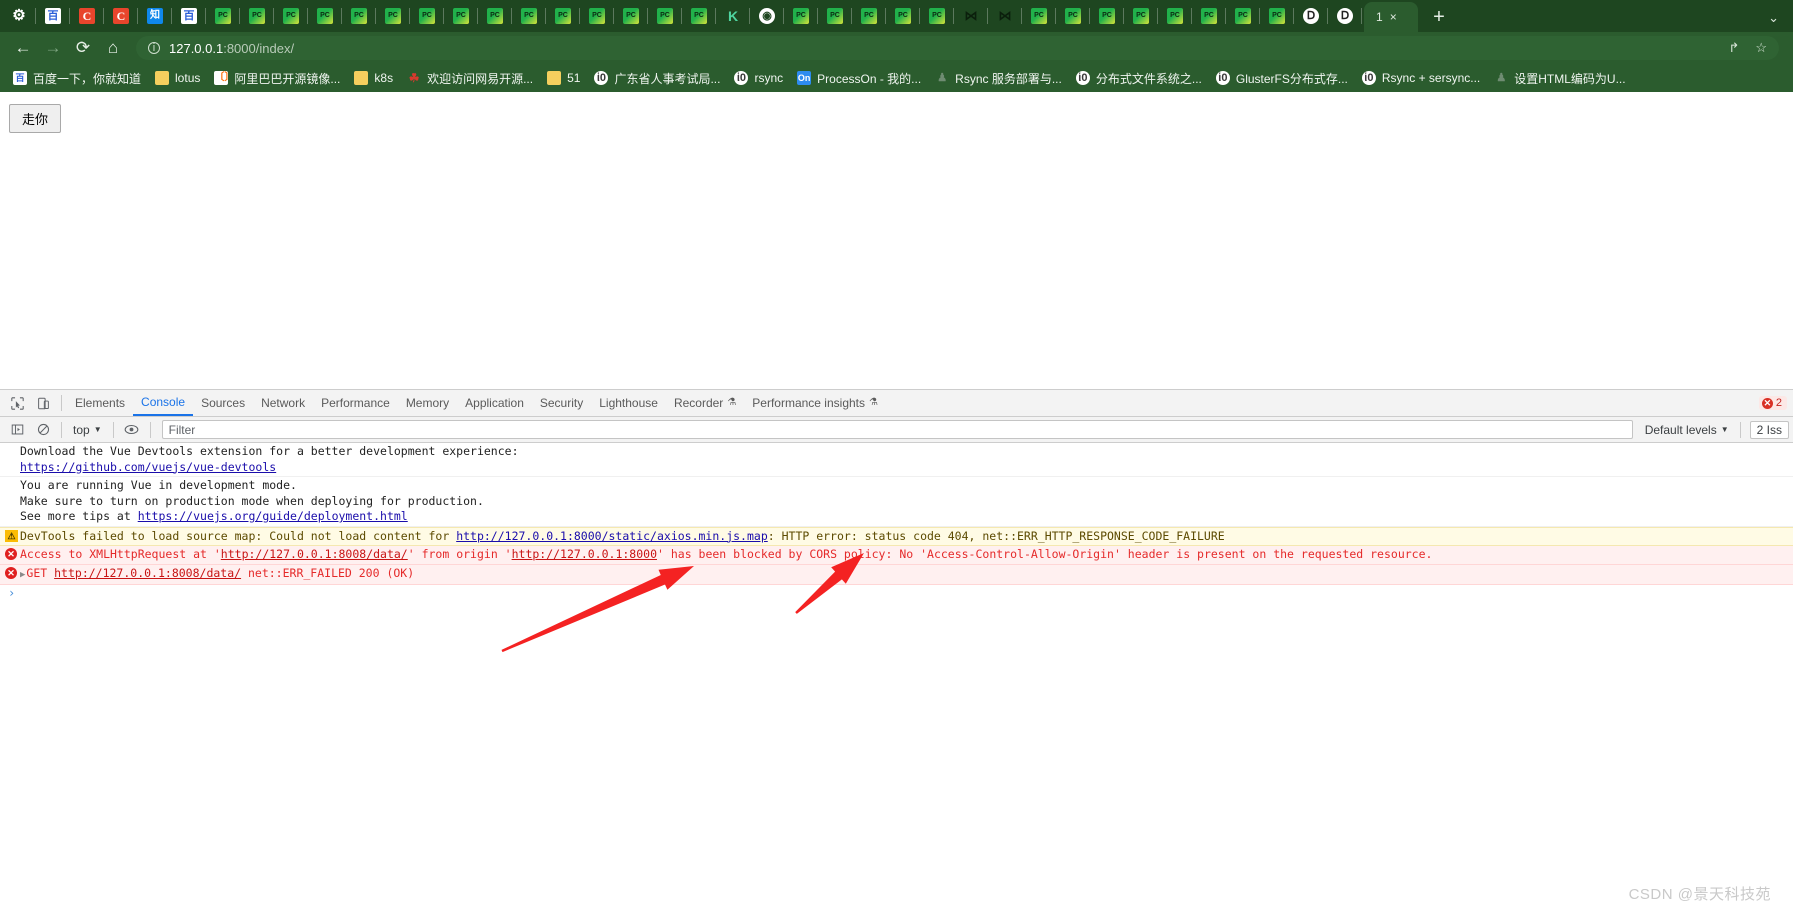 This screenshot has height=918, width=1793. Describe the element at coordinates (1687, 430) in the screenshot. I see `log-levels-select: Default levels ▼` at that location.